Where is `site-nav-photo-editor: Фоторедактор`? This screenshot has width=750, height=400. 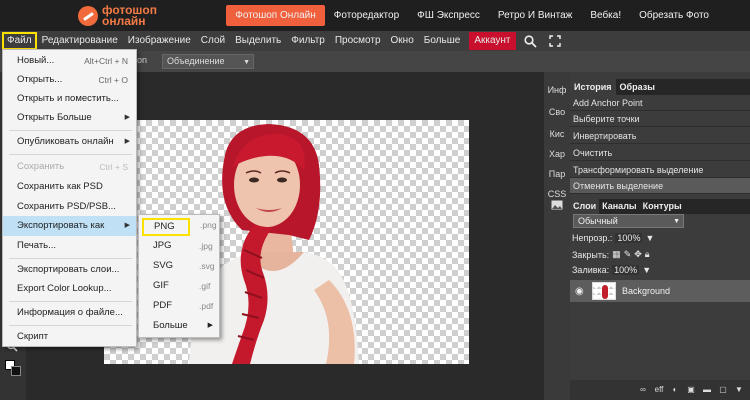
site-nav-photo-editor: Фоторедактор is located at coordinates (366, 15).